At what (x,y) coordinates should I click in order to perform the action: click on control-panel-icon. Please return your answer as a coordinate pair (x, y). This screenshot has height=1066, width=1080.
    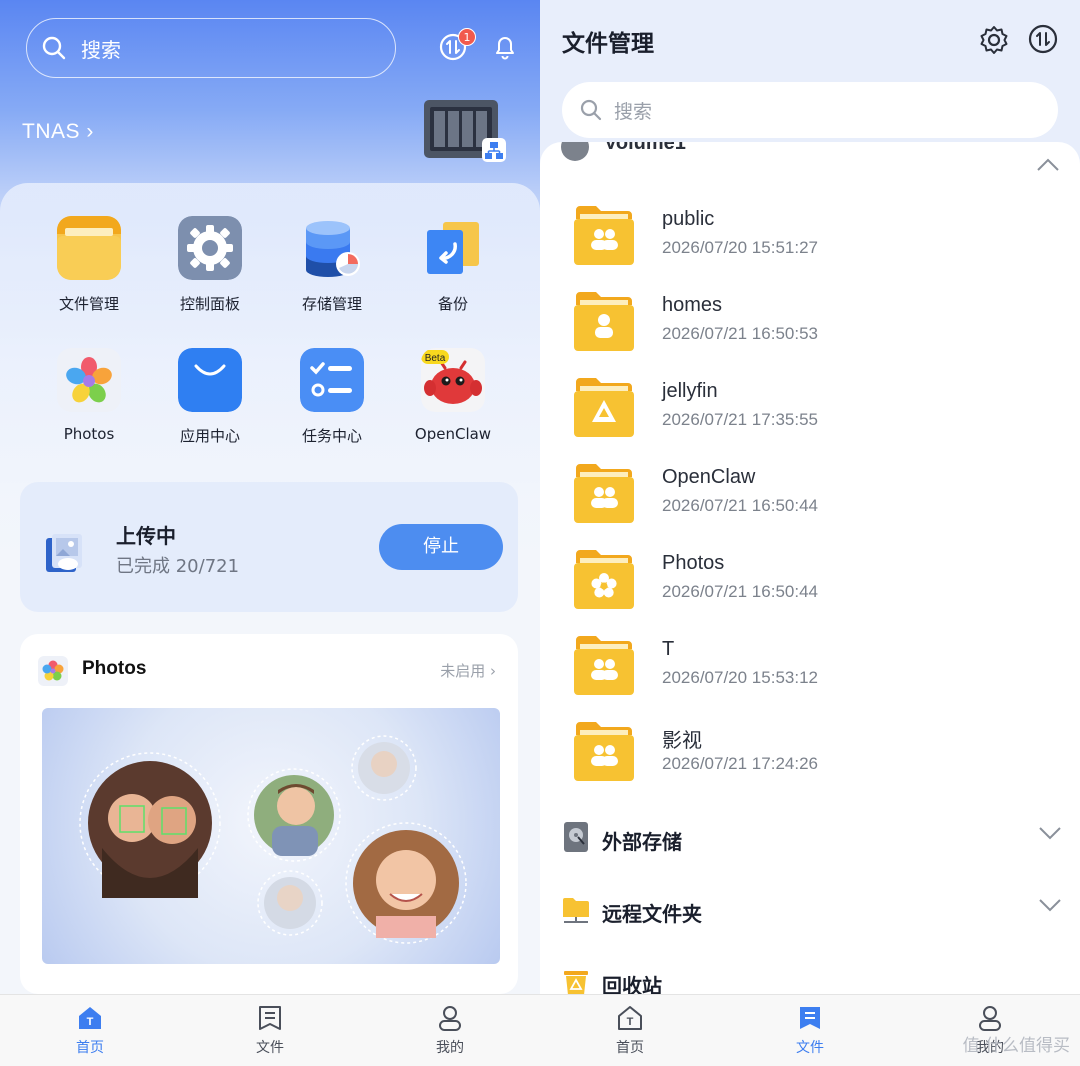
    Looking at the image, I should click on (210, 248).